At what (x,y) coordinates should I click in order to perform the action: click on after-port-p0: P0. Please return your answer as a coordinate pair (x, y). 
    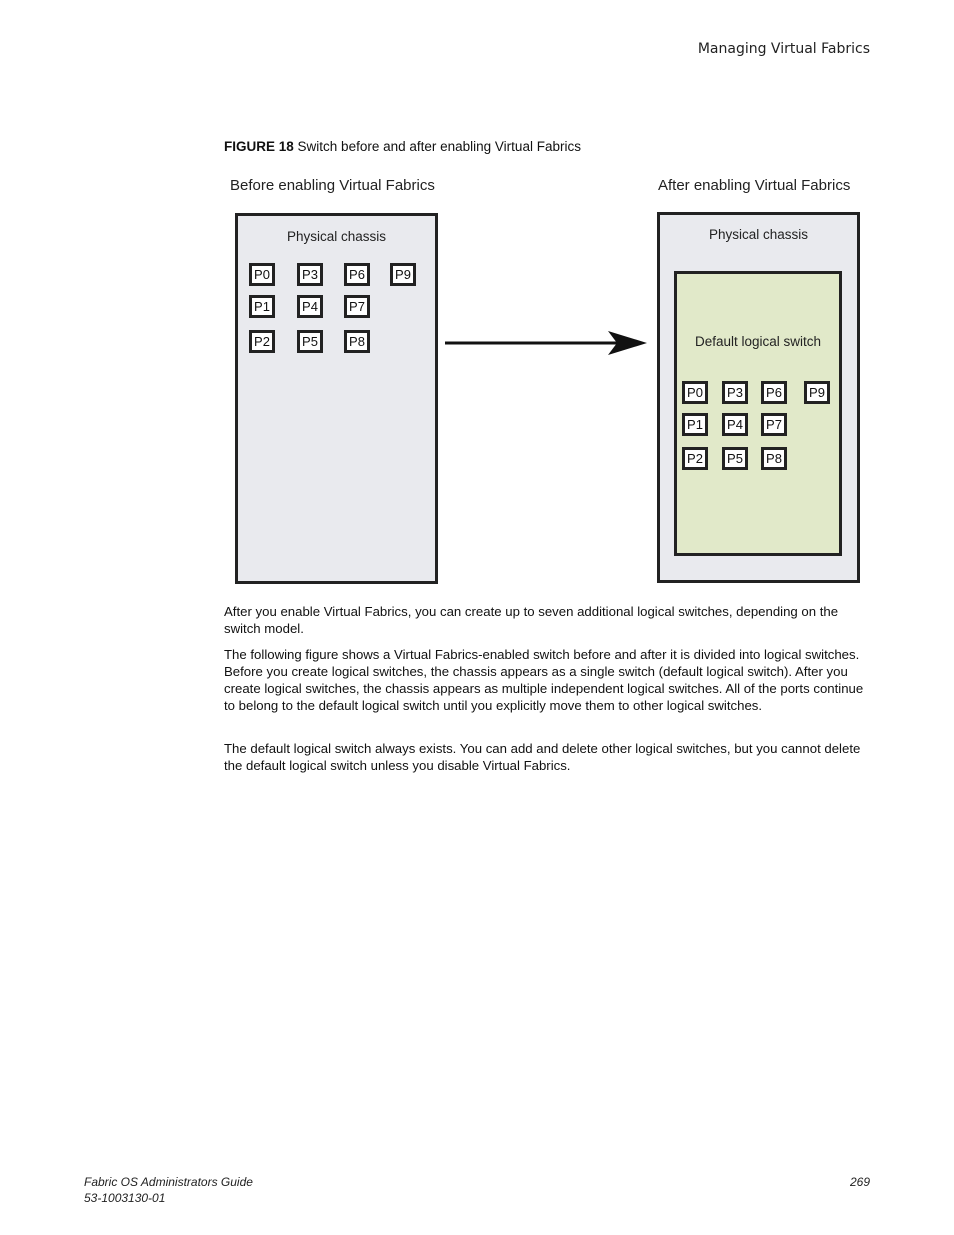
    Looking at the image, I should click on (695, 392).